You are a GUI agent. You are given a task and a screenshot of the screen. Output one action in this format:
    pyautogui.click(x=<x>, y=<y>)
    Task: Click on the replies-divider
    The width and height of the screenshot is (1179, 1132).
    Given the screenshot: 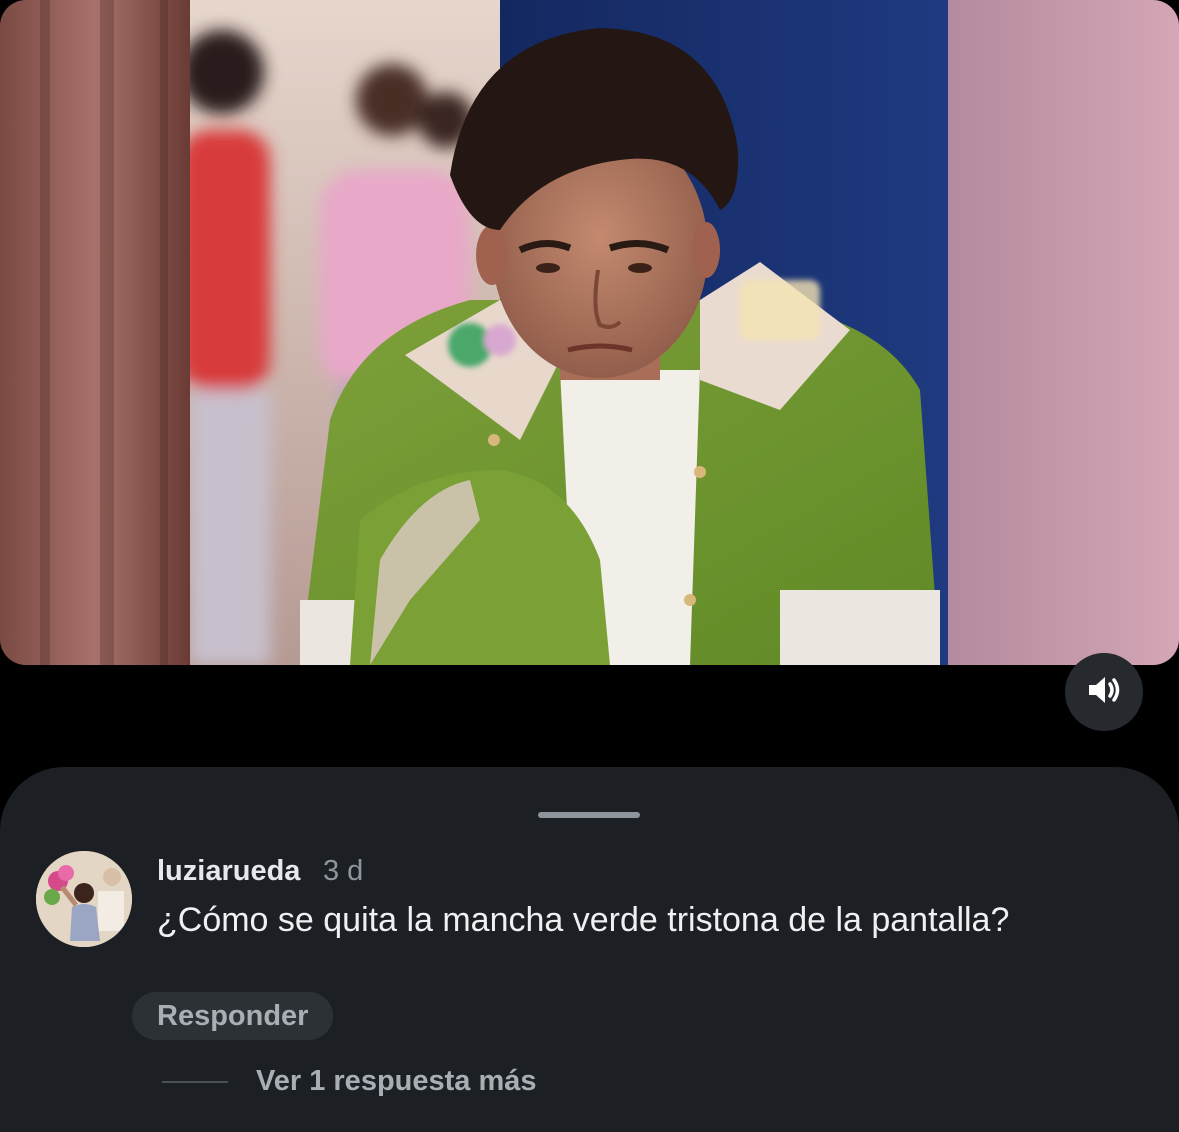 What is the action you would take?
    pyautogui.click(x=195, y=1082)
    